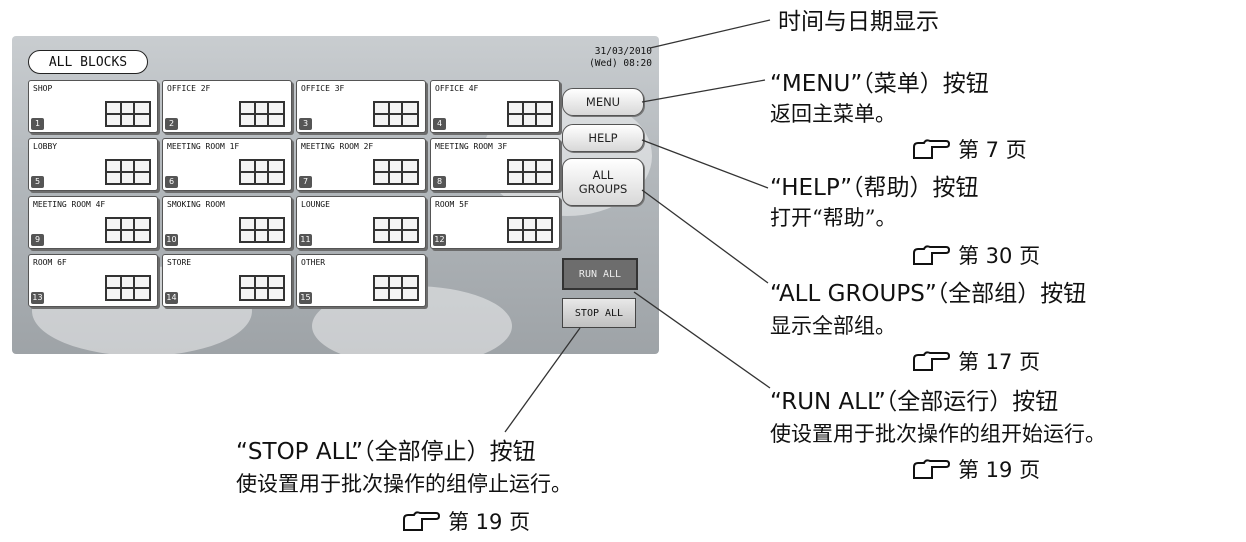 The image size is (1246, 542). What do you see at coordinates (404, 484) in the screenshot?
I see `stop-annotation-desc: 使设置用于批次操作的组停止运行。` at bounding box center [404, 484].